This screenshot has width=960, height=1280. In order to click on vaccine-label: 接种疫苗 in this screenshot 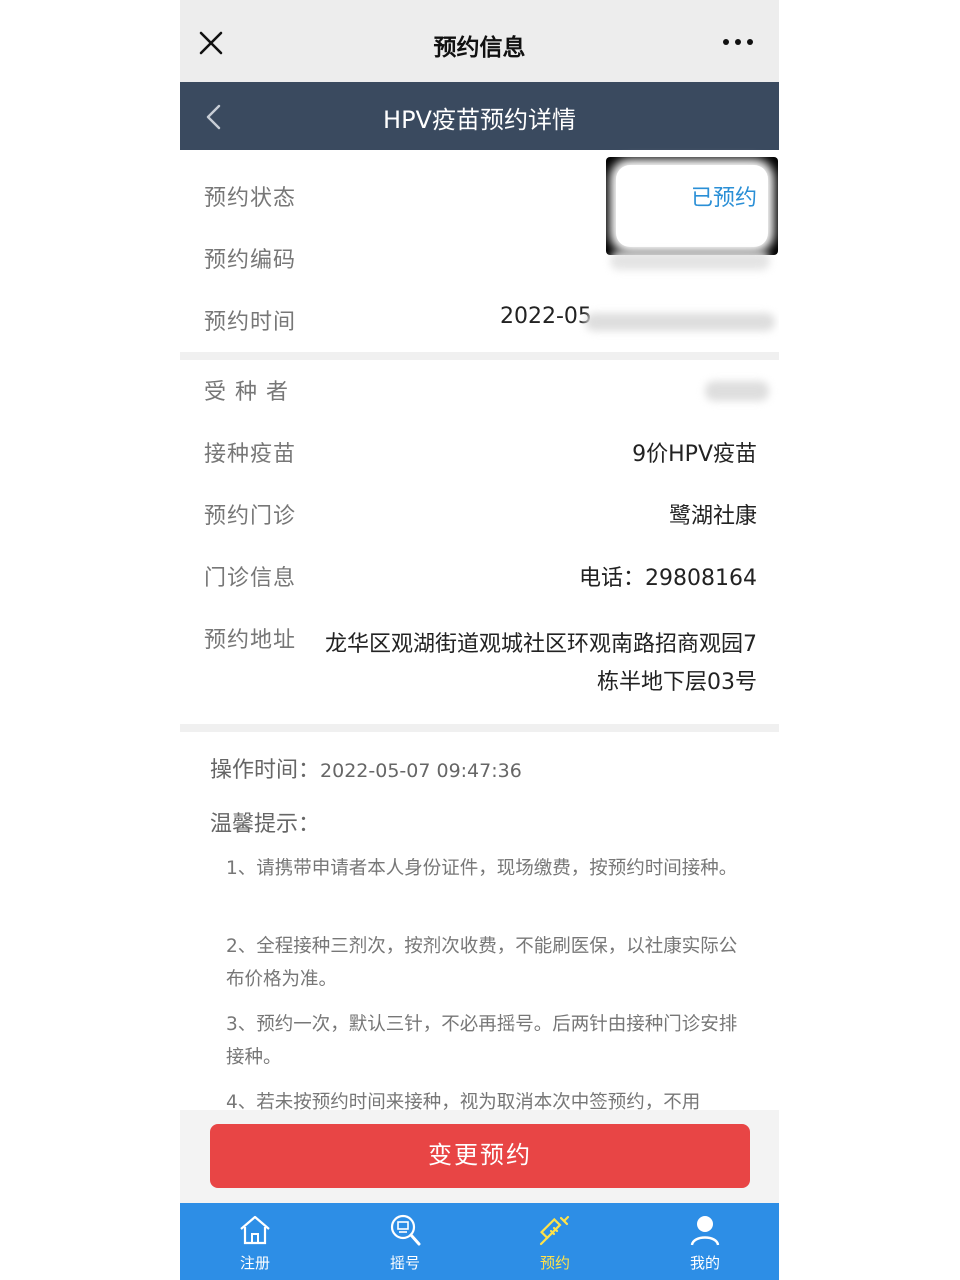, I will do `click(250, 454)`.